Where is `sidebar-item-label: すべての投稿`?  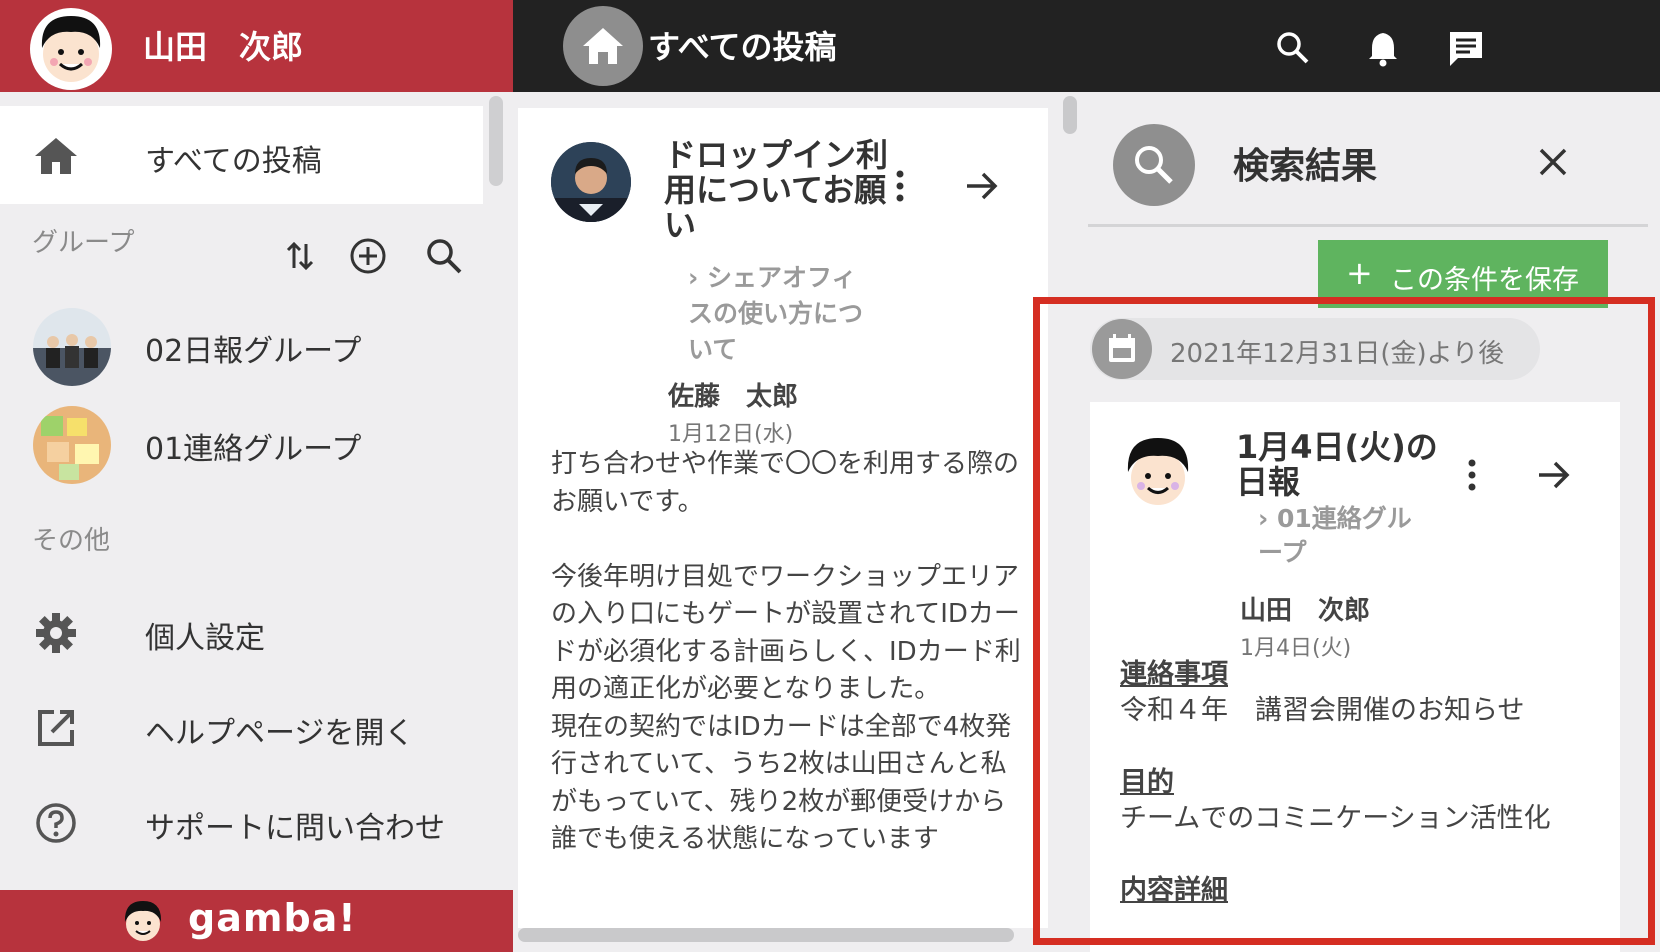 sidebar-item-label: すべての投稿 is located at coordinates (233, 161).